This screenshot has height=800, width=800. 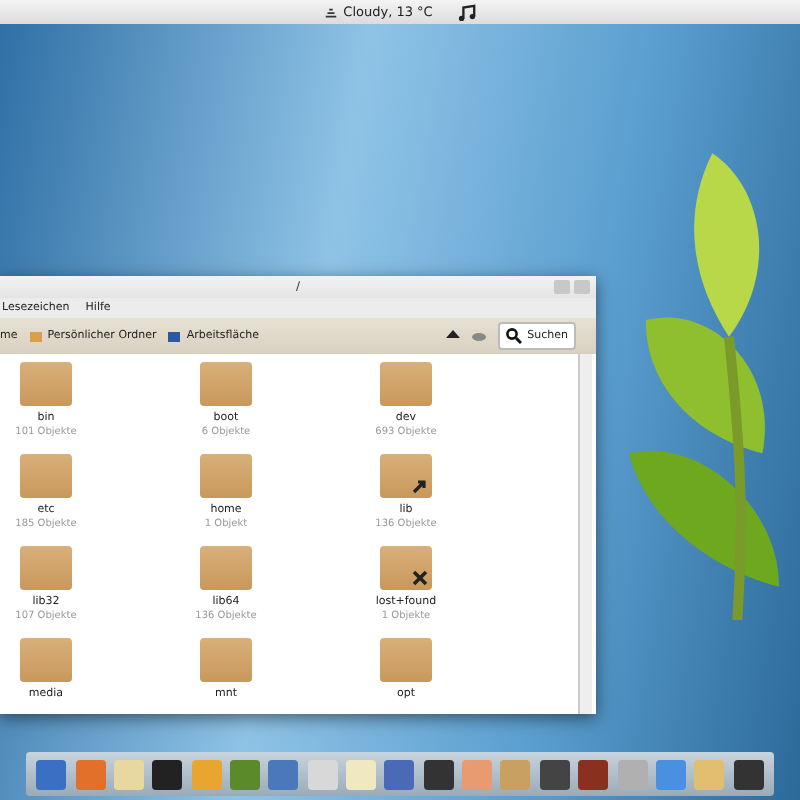 What do you see at coordinates (452, 336) in the screenshot?
I see `eject-icon` at bounding box center [452, 336].